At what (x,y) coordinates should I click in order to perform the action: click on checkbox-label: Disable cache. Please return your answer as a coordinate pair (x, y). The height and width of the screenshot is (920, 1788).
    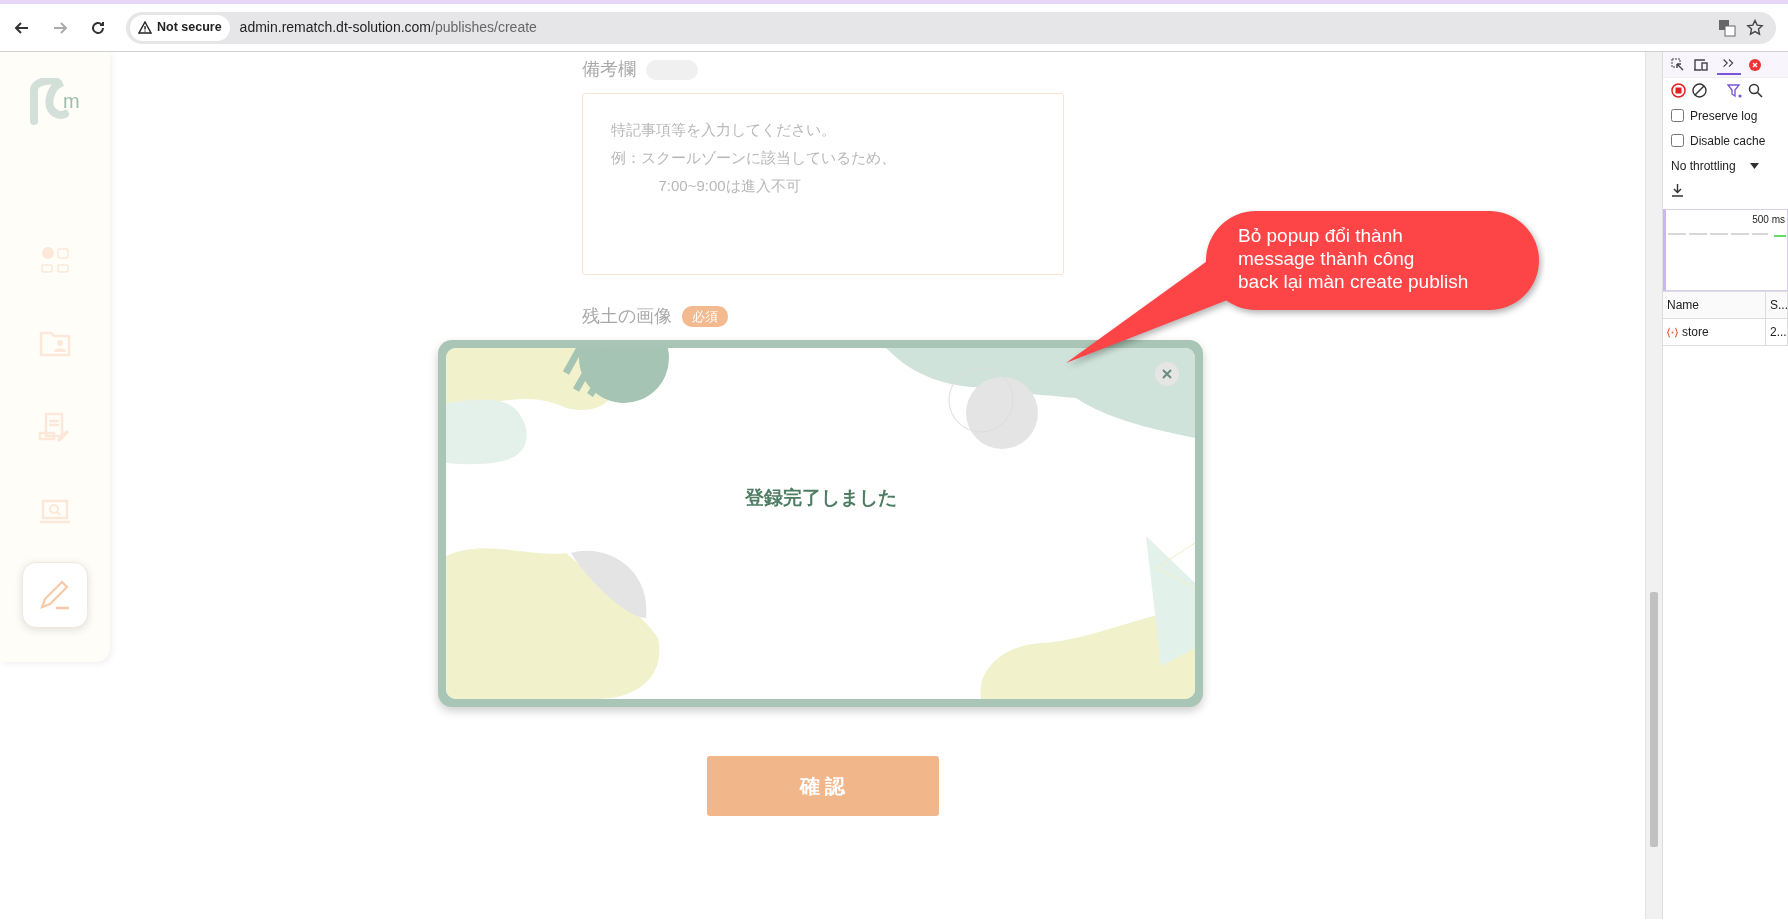
    Looking at the image, I should click on (1728, 141).